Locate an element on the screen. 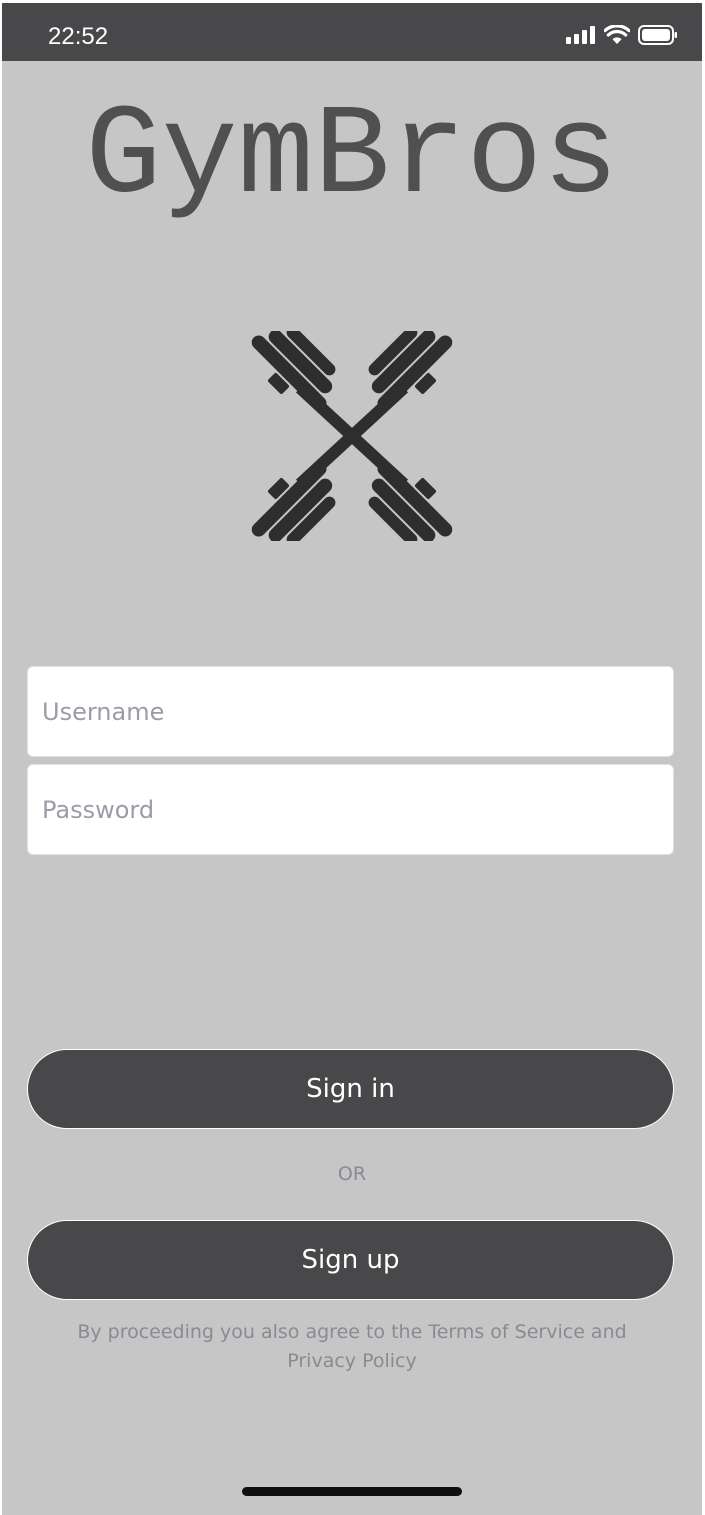  wifi-icon is located at coordinates (617, 36).